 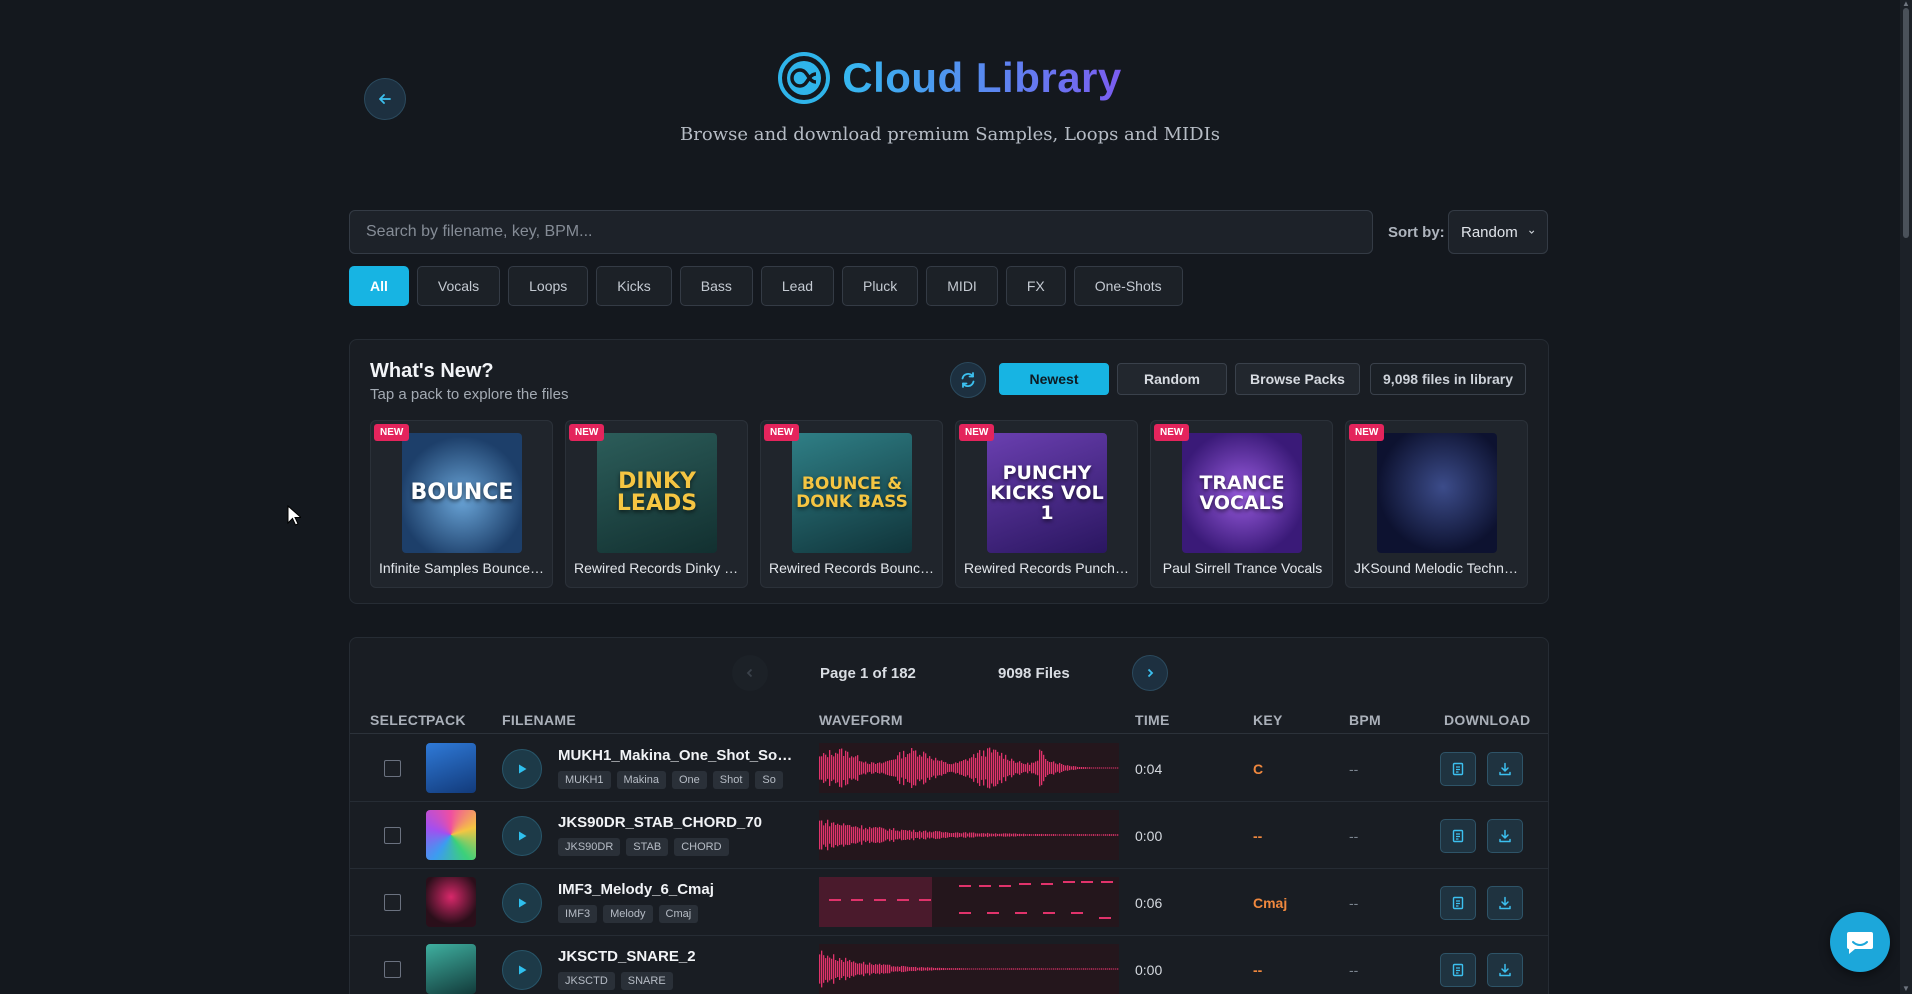 What do you see at coordinates (797, 286) in the screenshot?
I see `category-lead: Lead` at bounding box center [797, 286].